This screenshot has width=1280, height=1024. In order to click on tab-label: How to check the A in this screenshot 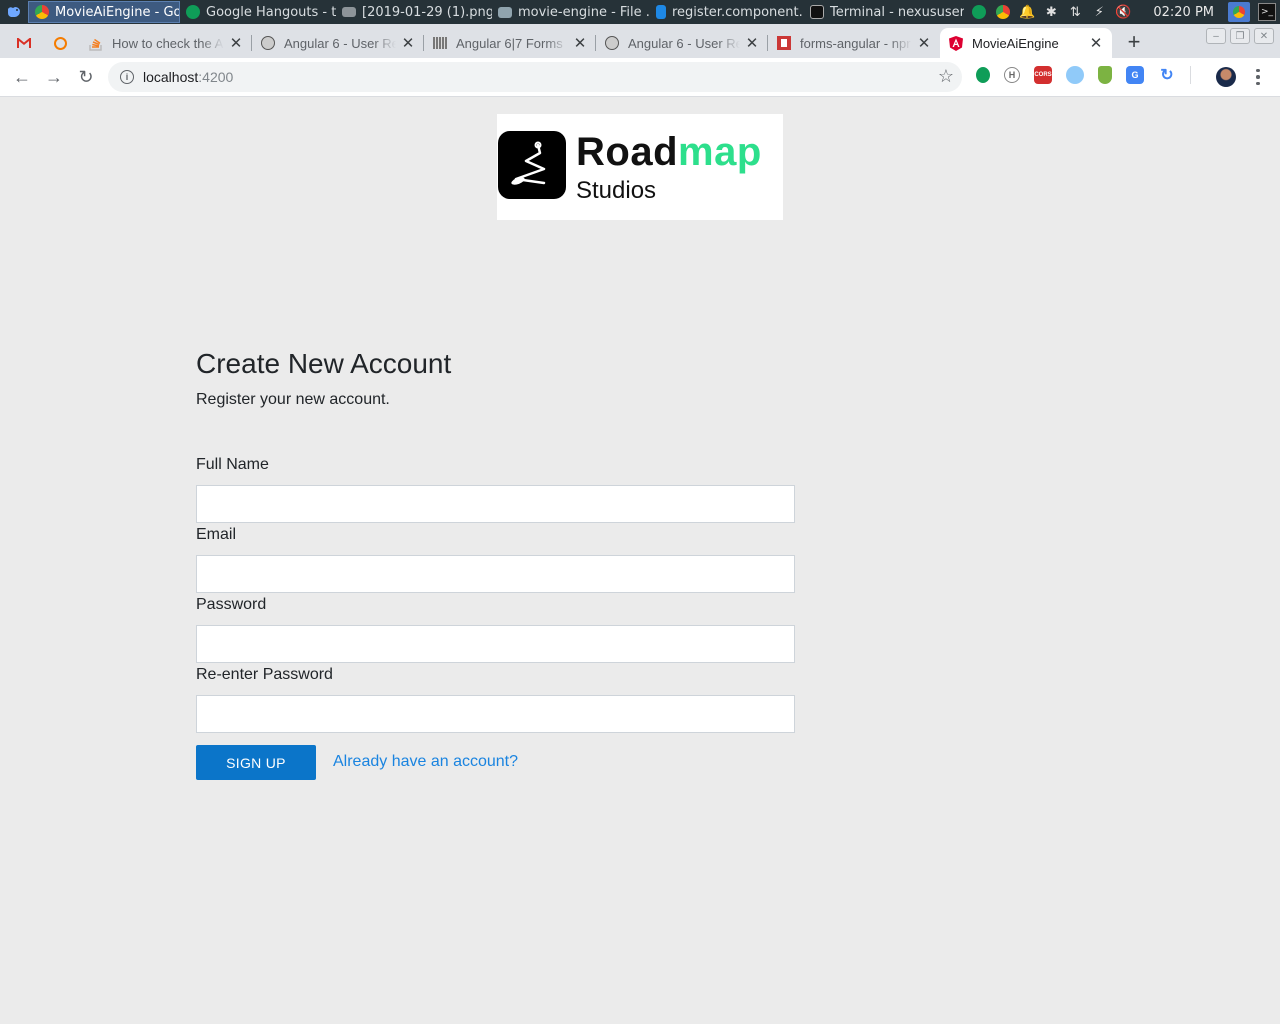, I will do `click(168, 43)`.